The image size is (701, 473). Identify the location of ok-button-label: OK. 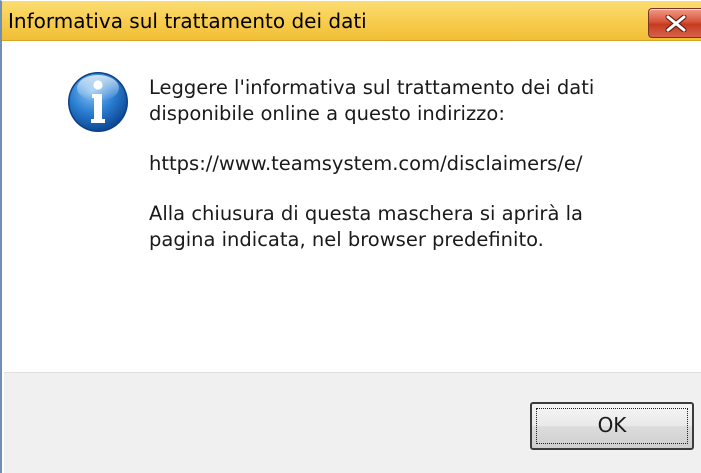
(612, 425).